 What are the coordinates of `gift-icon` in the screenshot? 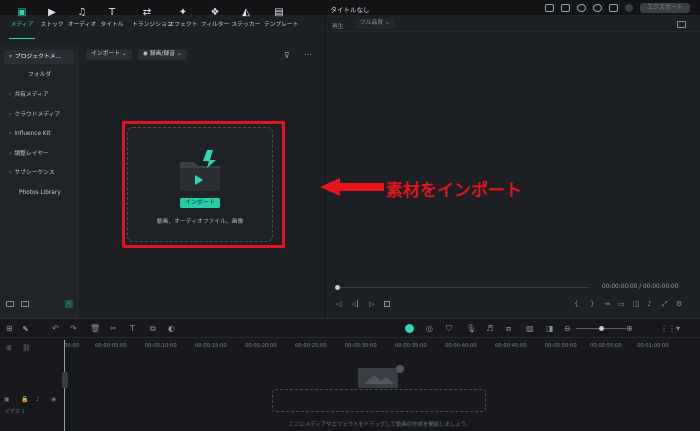 It's located at (613, 8).